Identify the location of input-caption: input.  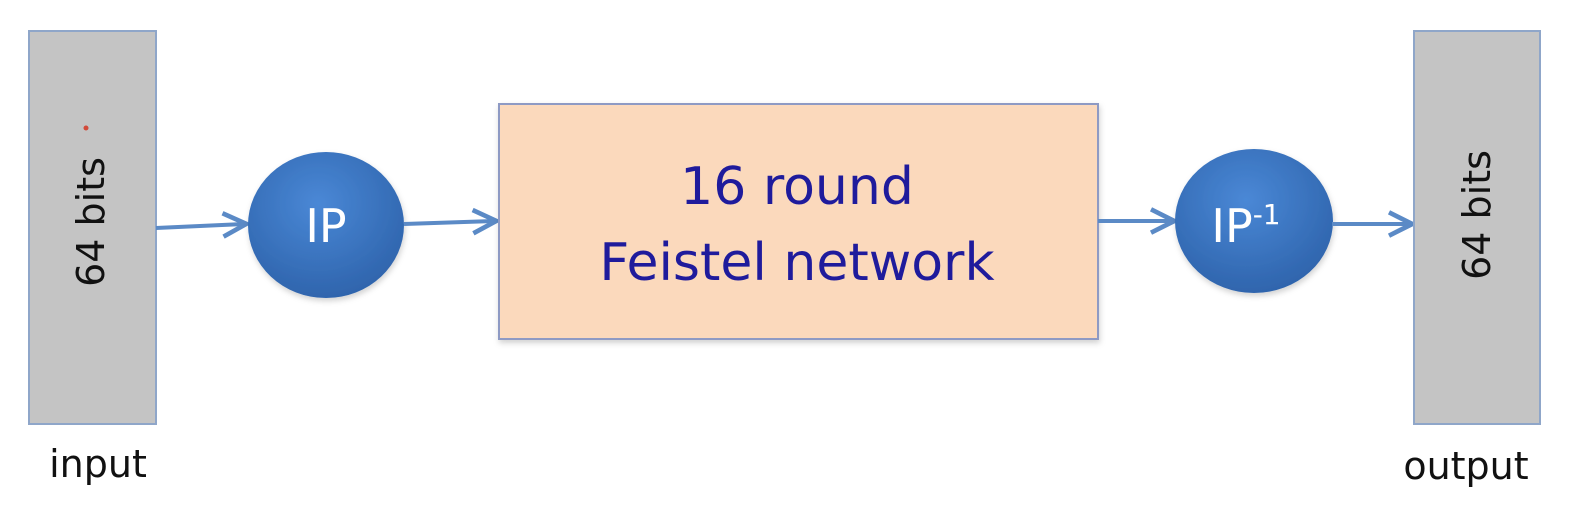
(98, 464).